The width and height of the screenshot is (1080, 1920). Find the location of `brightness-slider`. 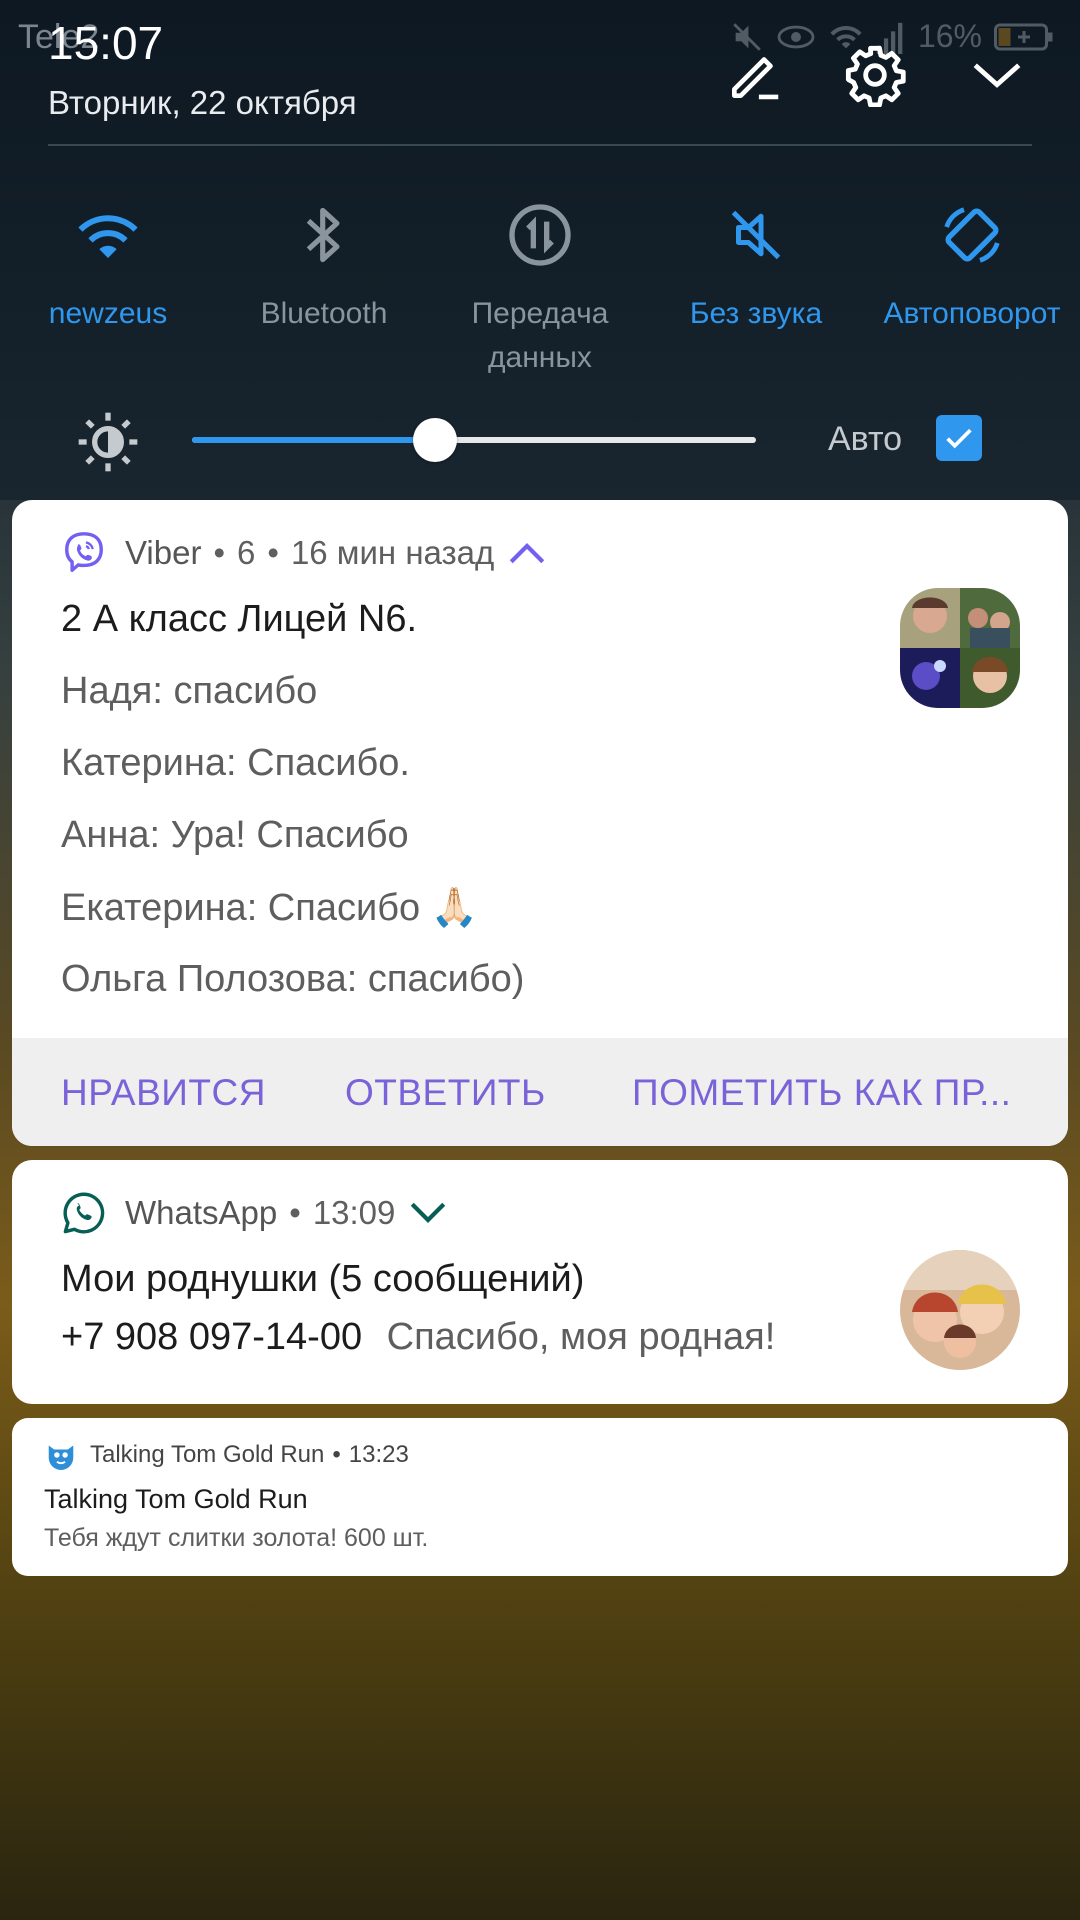

brightness-slider is located at coordinates (474, 440).